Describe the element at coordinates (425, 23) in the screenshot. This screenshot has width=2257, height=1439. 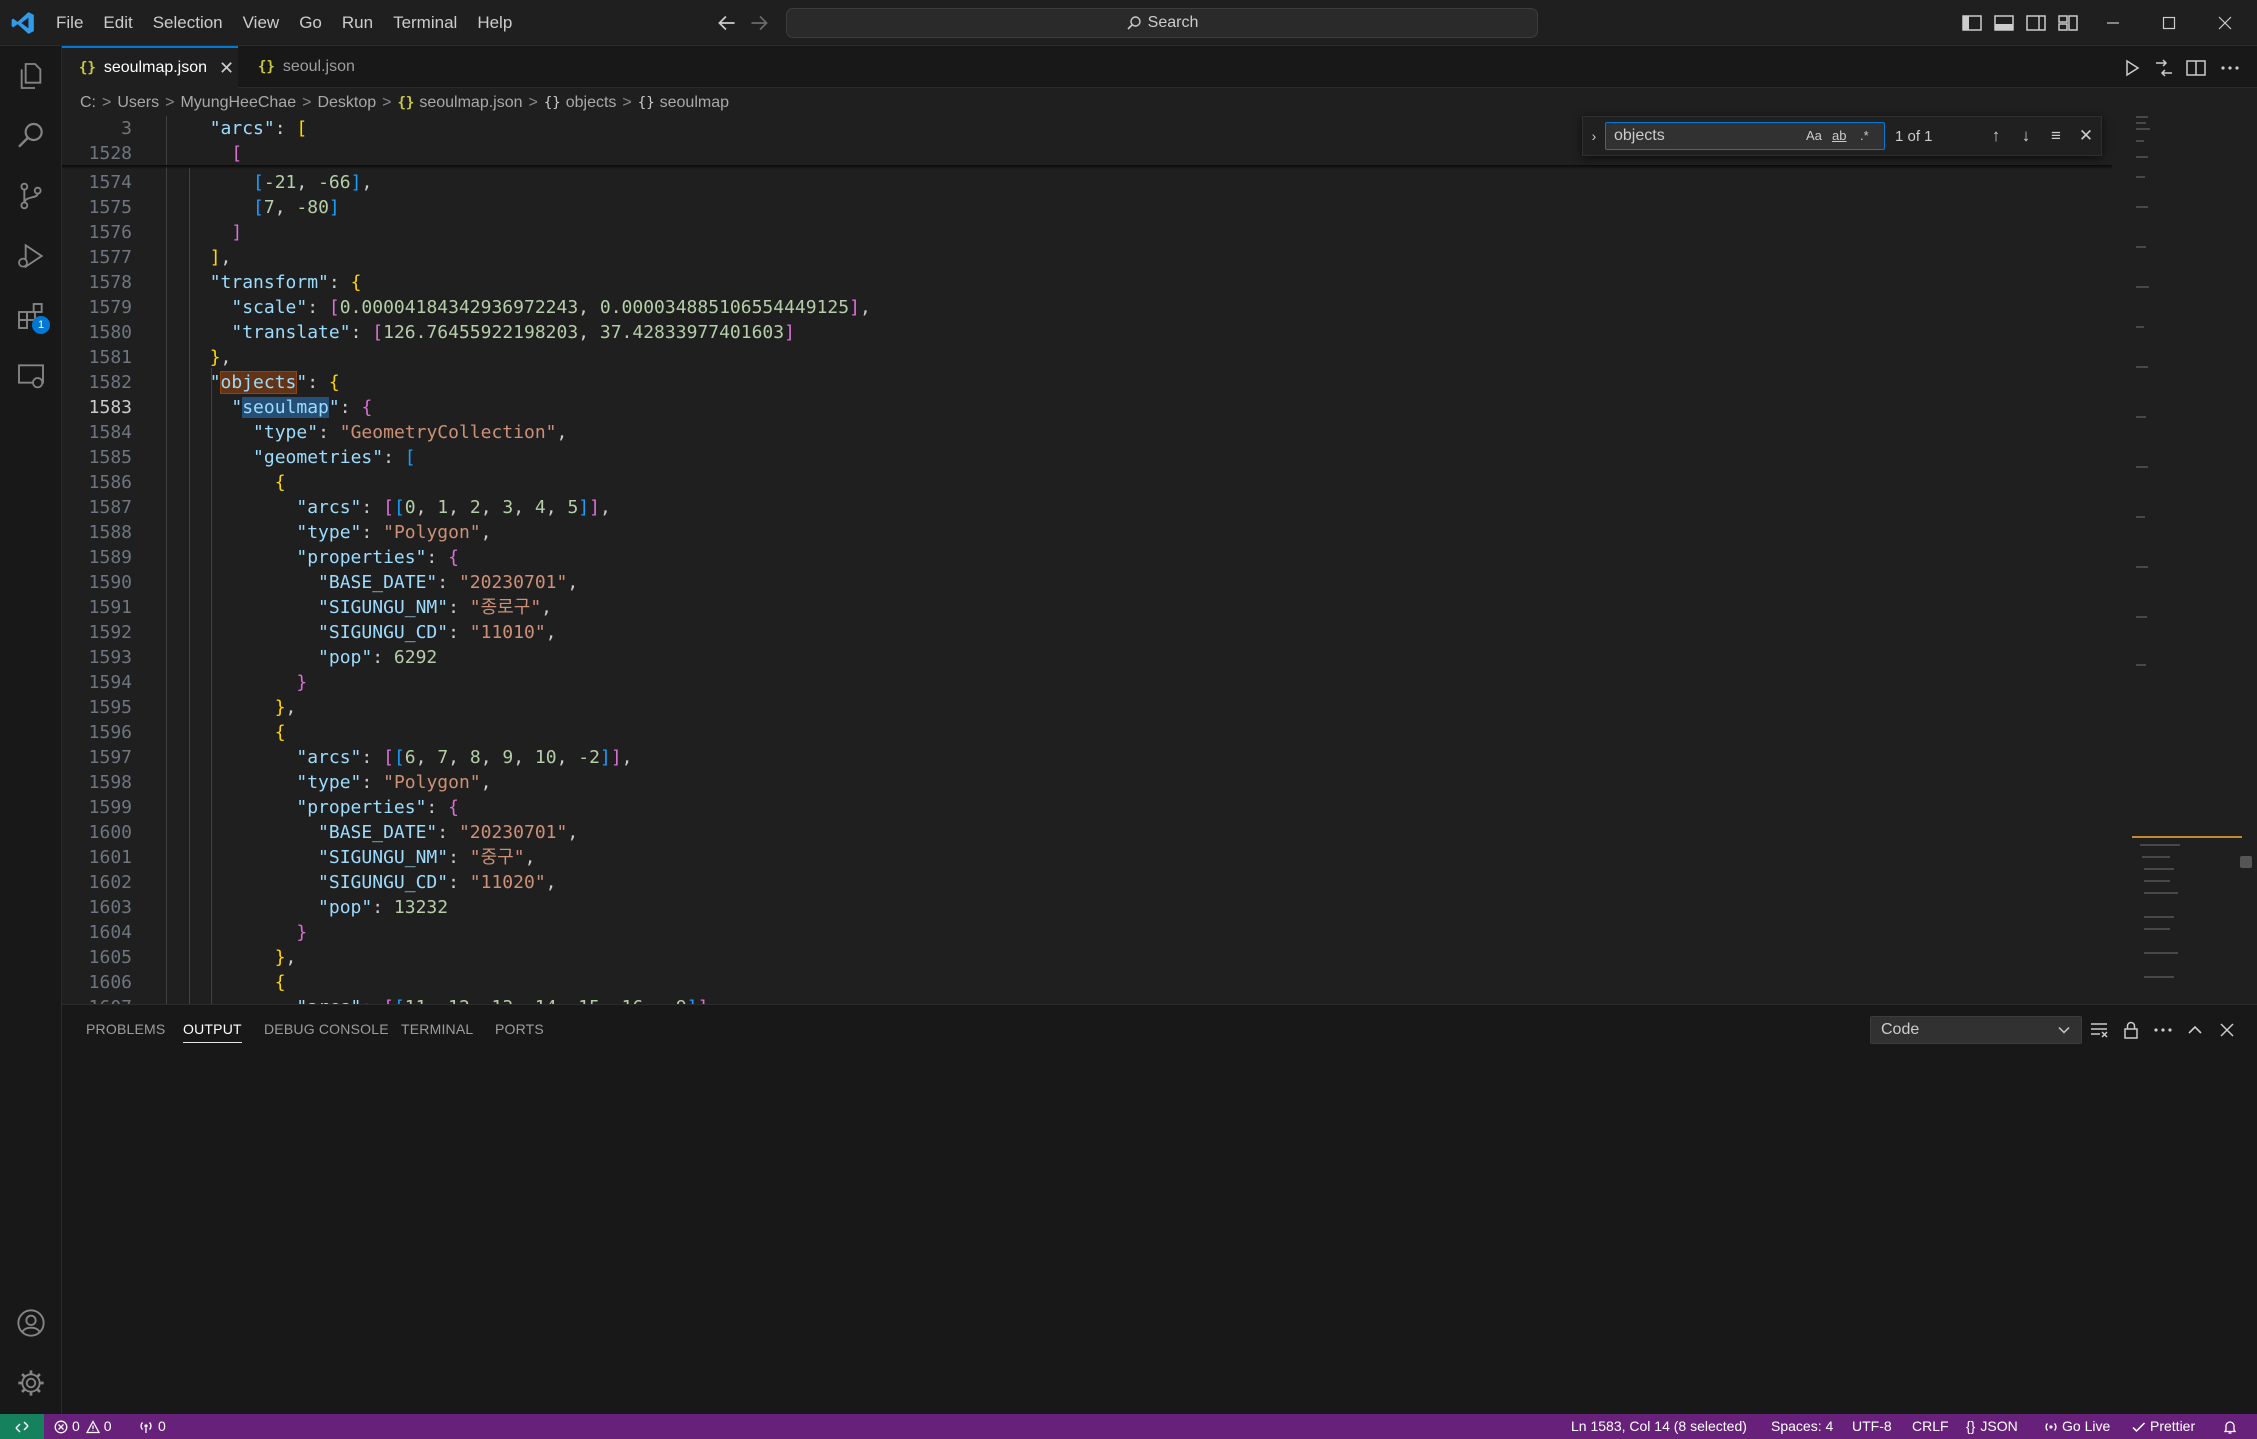
I see `menu-terminal: Terminal` at that location.